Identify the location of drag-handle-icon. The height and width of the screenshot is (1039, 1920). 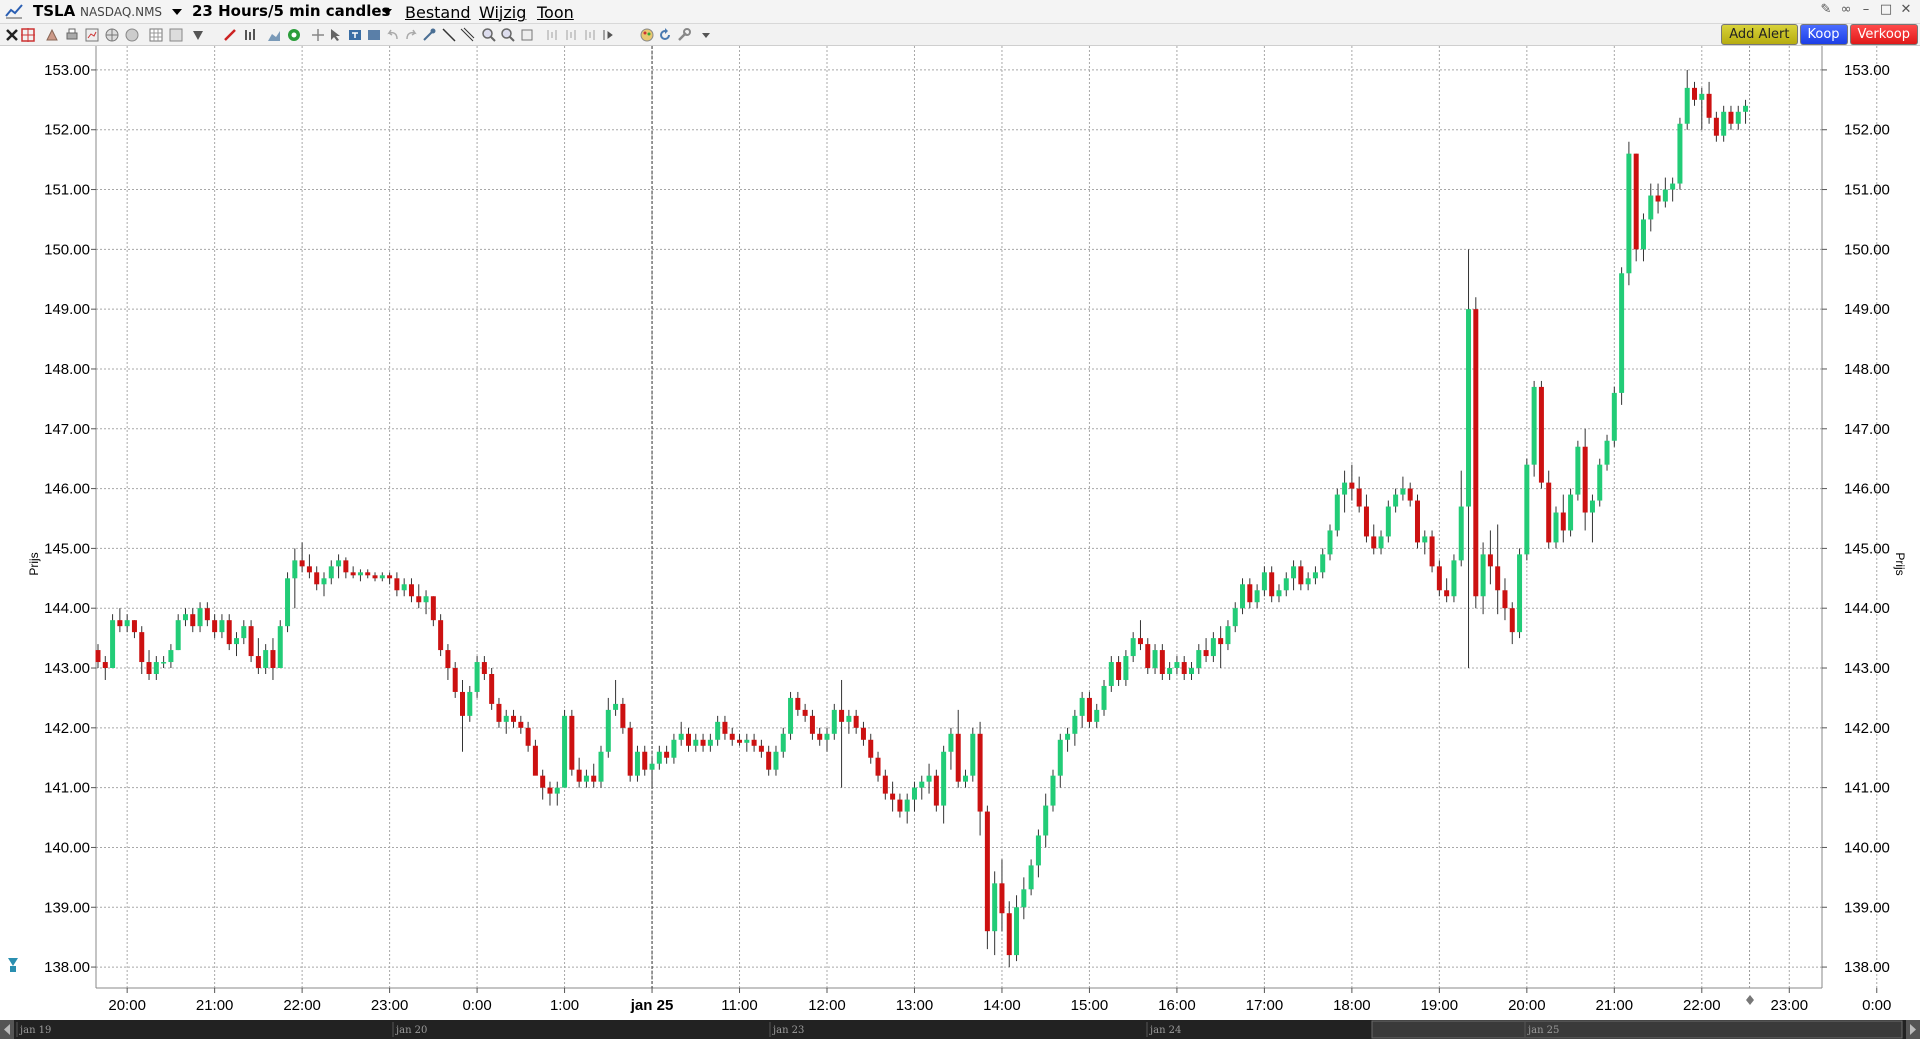
(13, 965).